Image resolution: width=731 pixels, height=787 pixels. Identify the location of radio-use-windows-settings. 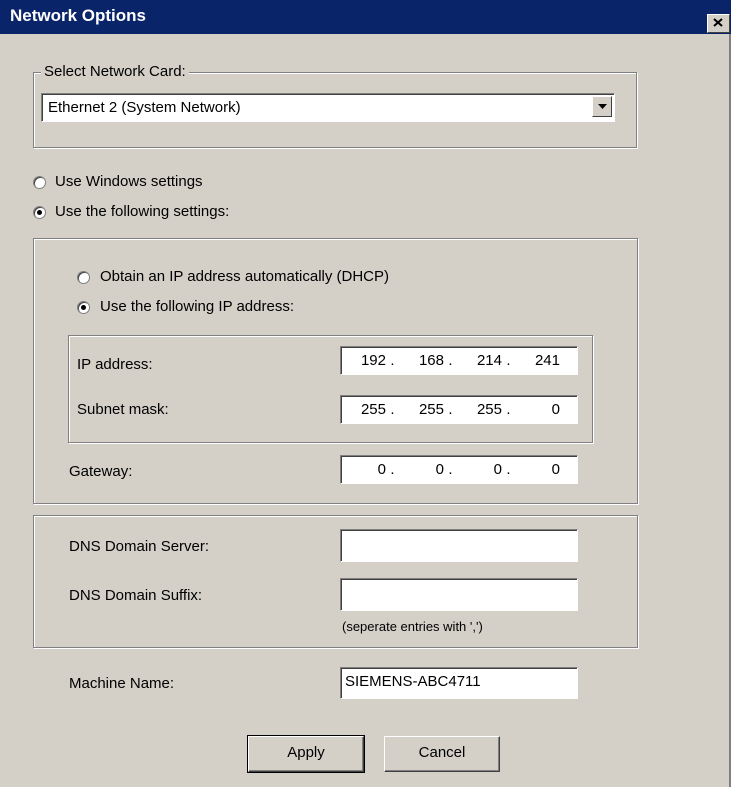
(39, 182).